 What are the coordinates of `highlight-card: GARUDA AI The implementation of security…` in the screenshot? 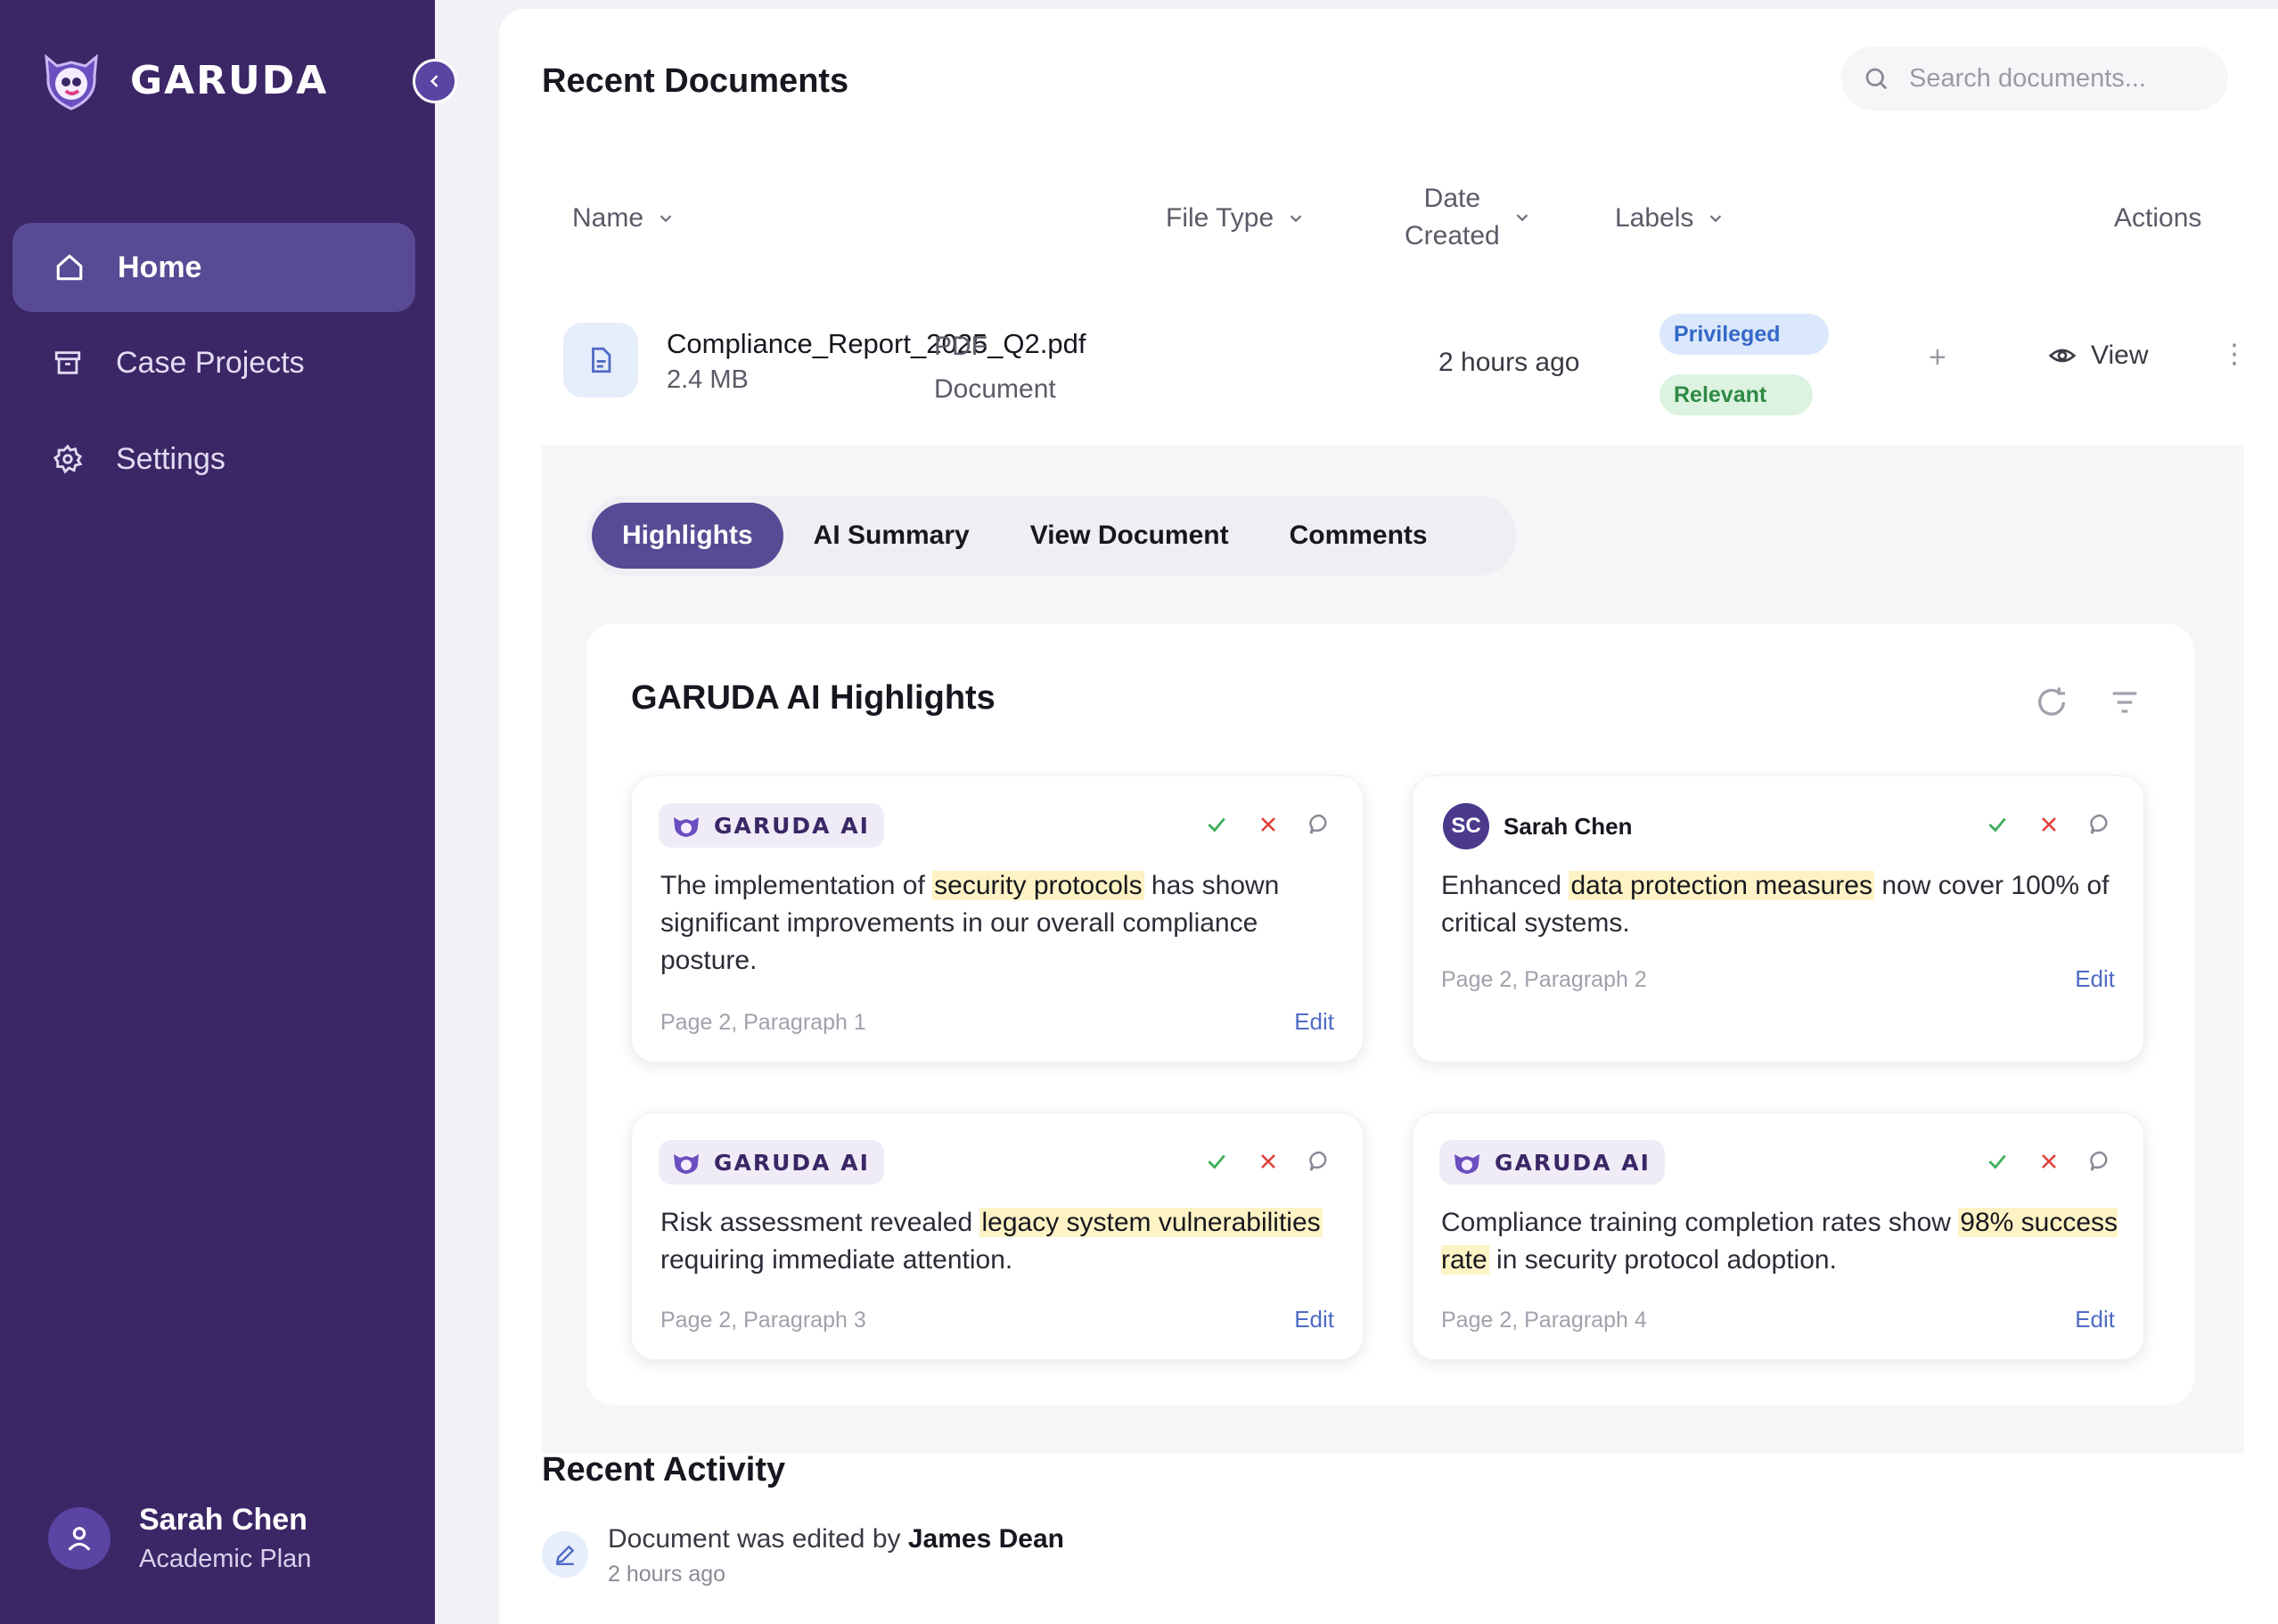 It's located at (997, 918).